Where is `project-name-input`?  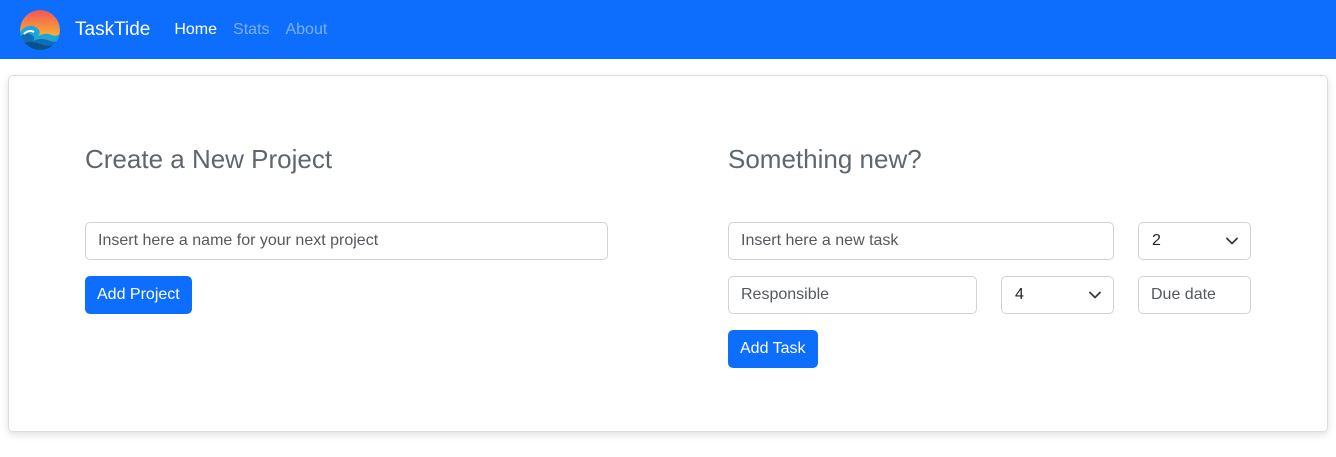 project-name-input is located at coordinates (346, 241).